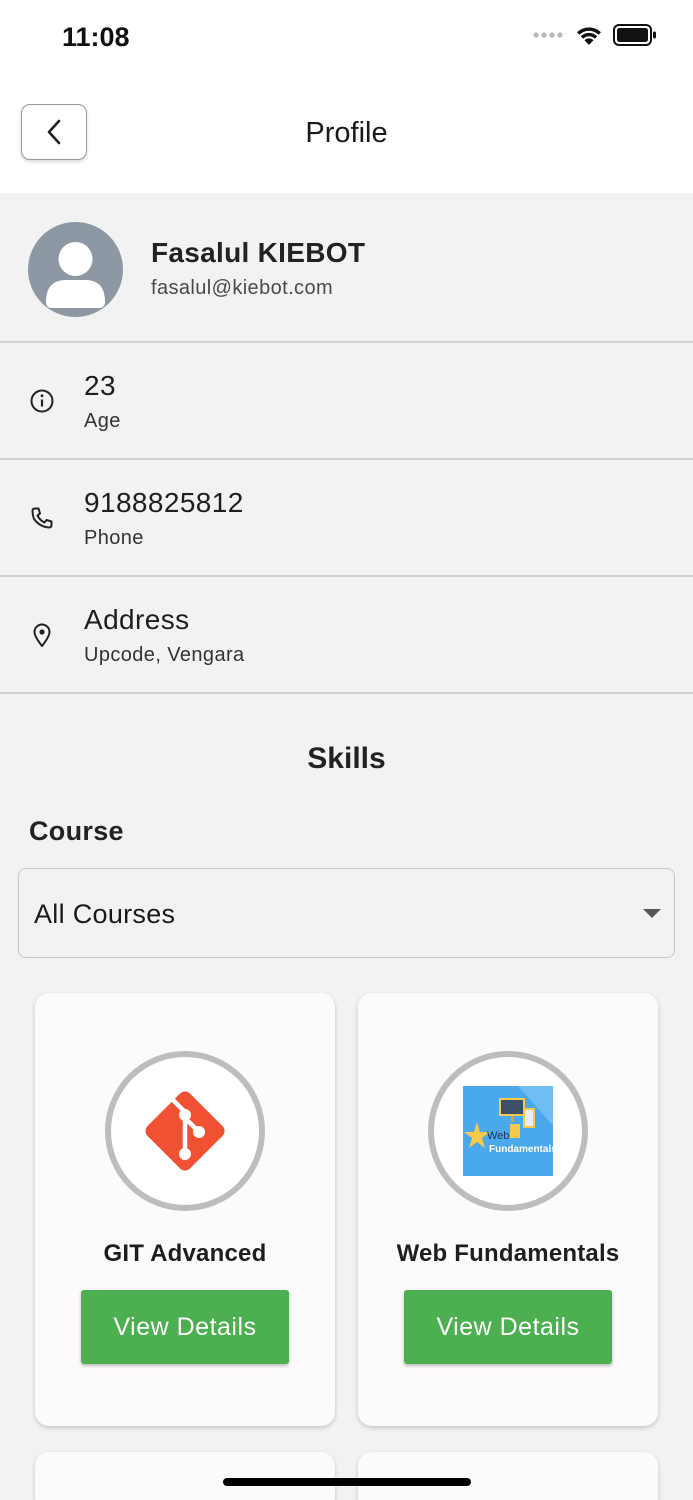  Describe the element at coordinates (114, 538) in the screenshot. I see `phone-label: Phone` at that location.